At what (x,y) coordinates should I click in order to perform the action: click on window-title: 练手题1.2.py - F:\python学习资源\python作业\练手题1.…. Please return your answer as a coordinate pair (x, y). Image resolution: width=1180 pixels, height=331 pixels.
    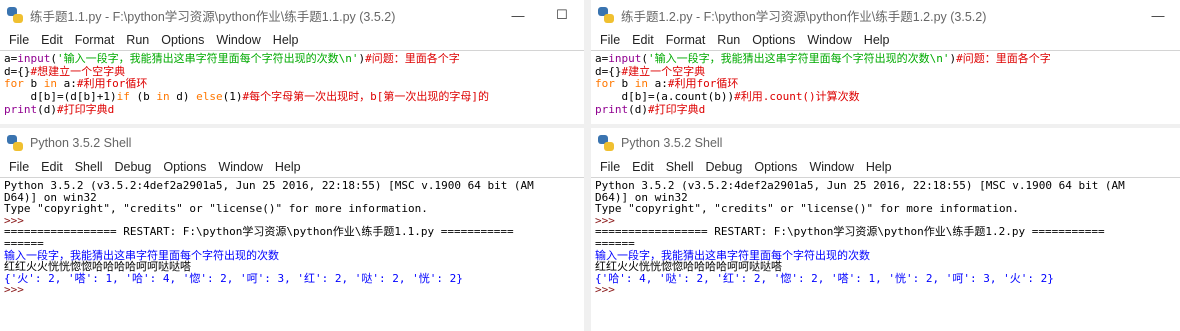
    Looking at the image, I should click on (804, 16).